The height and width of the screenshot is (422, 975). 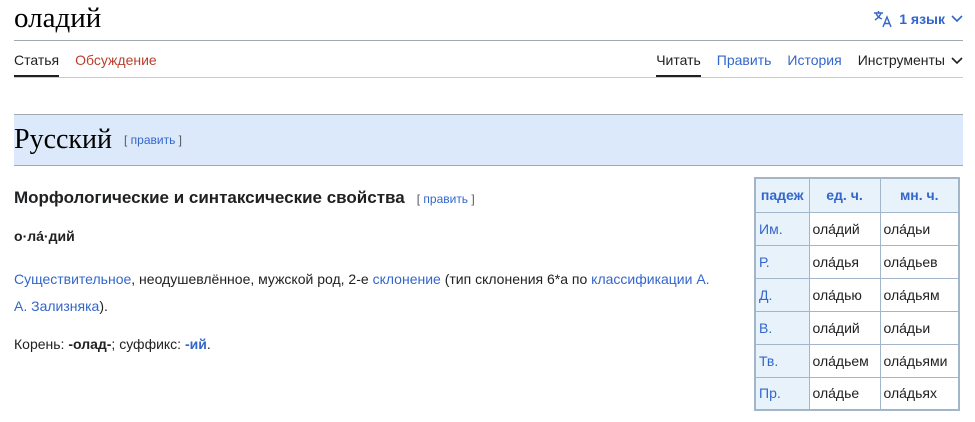 I want to click on table-cell: ола́дье, so click(x=844, y=393).